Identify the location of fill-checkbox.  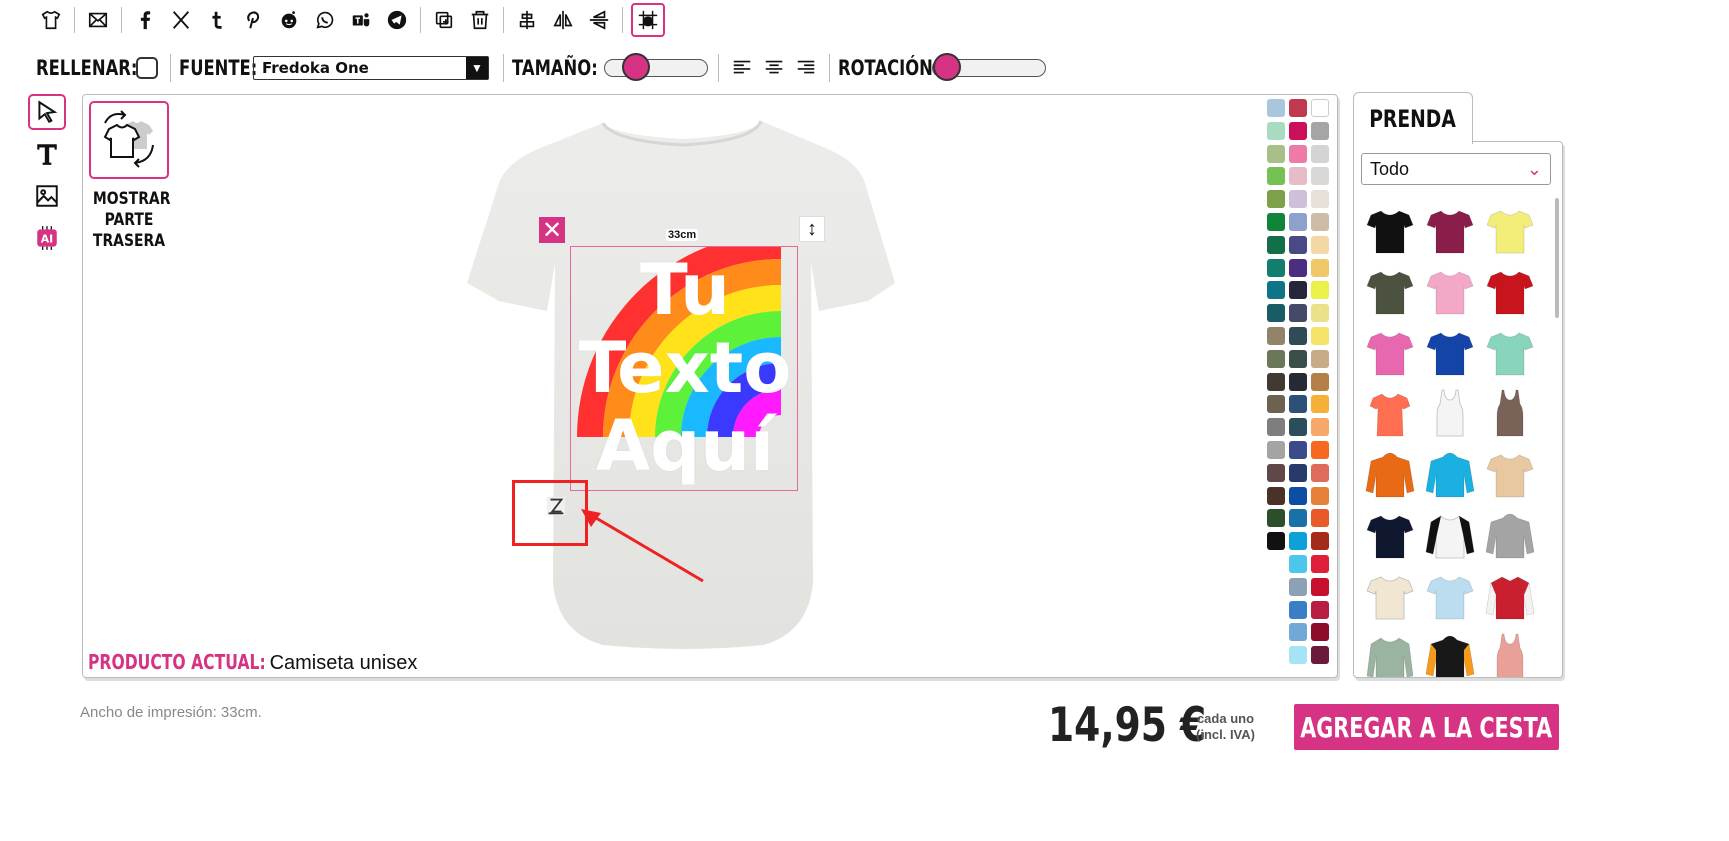
(147, 68).